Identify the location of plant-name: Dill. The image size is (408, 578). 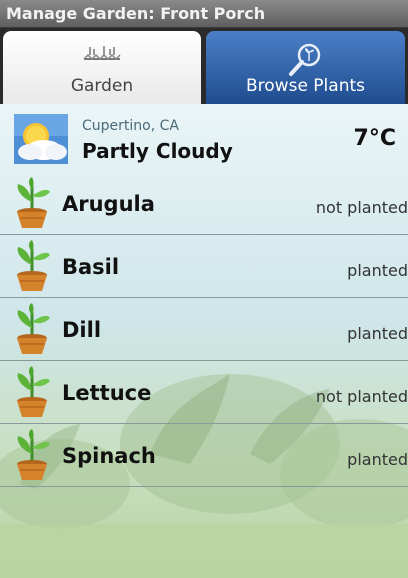
(82, 330).